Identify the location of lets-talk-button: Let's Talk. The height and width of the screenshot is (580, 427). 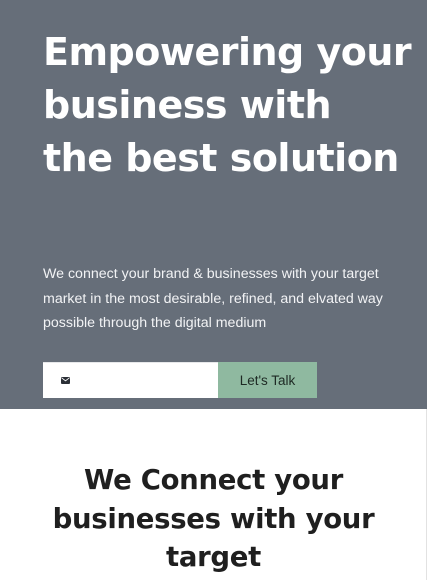
(267, 380).